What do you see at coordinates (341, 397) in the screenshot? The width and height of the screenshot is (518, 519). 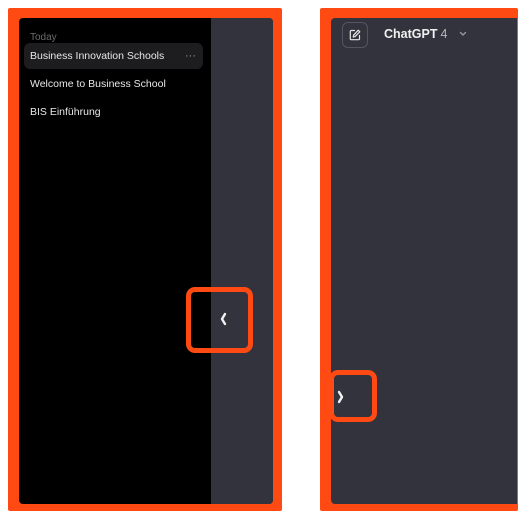 I see `chevron-right-icon` at bounding box center [341, 397].